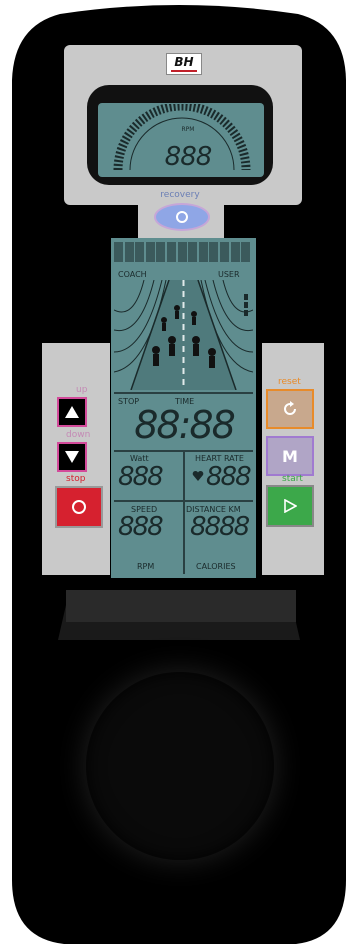 This screenshot has height=949, width=358. What do you see at coordinates (184, 64) in the screenshot?
I see `brand-logo: BH` at bounding box center [184, 64].